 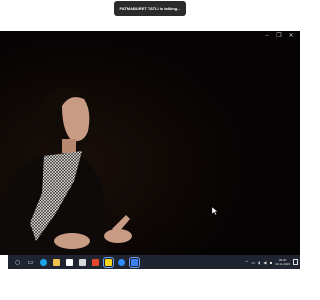 I want to click on close-icon: ✕, so click(x=291, y=36).